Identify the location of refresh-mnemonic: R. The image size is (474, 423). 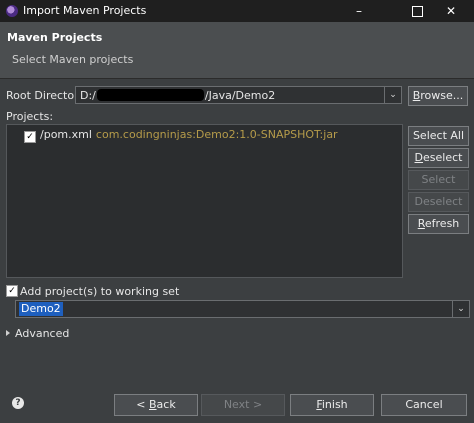
(421, 223).